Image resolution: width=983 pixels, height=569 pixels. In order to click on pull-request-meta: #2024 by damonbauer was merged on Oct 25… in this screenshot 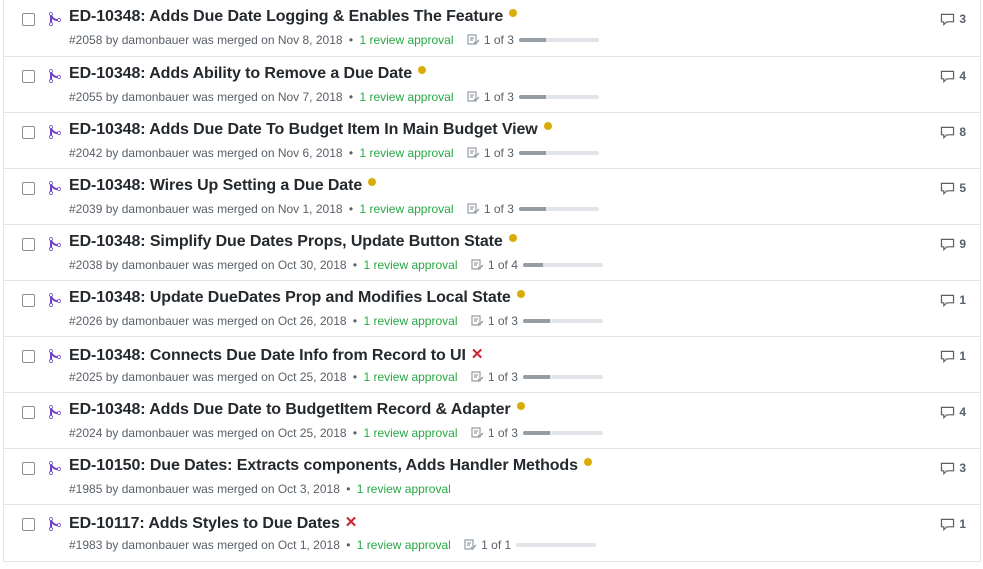, I will do `click(336, 433)`.